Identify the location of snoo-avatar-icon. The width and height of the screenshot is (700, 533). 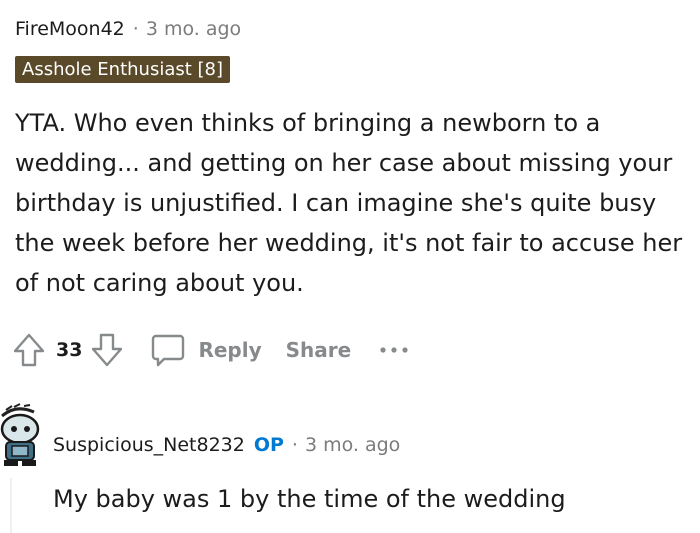
(22, 436).